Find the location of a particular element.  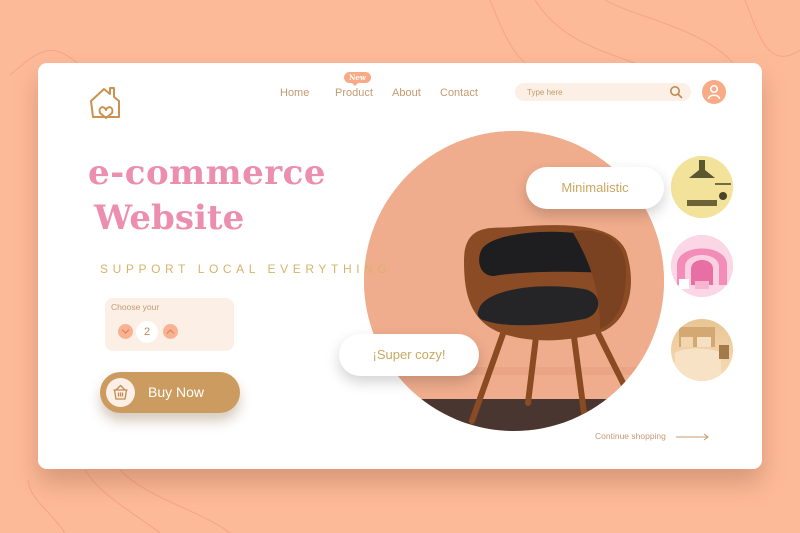

quantity-decrement-button is located at coordinates (125, 331).